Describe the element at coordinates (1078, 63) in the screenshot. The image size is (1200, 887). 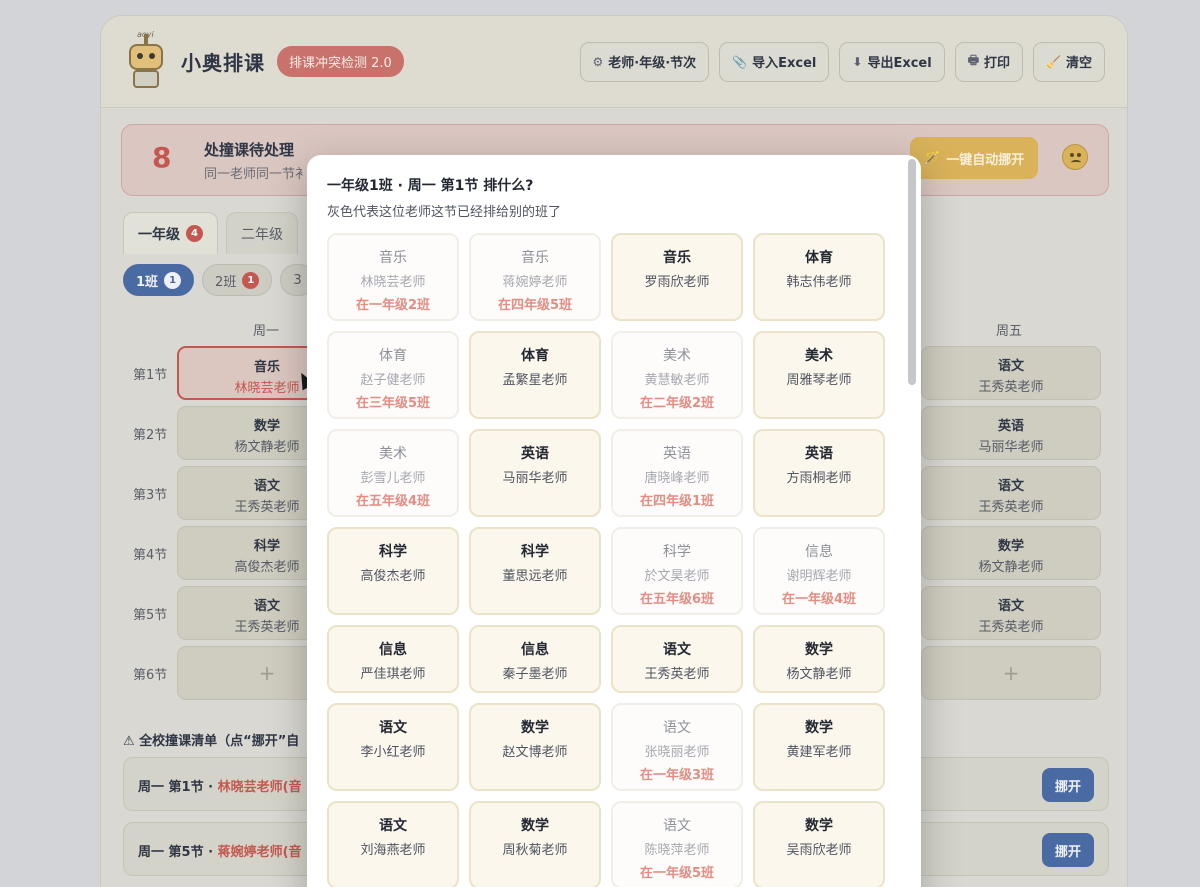
I see `clear-button-label: 清空` at that location.